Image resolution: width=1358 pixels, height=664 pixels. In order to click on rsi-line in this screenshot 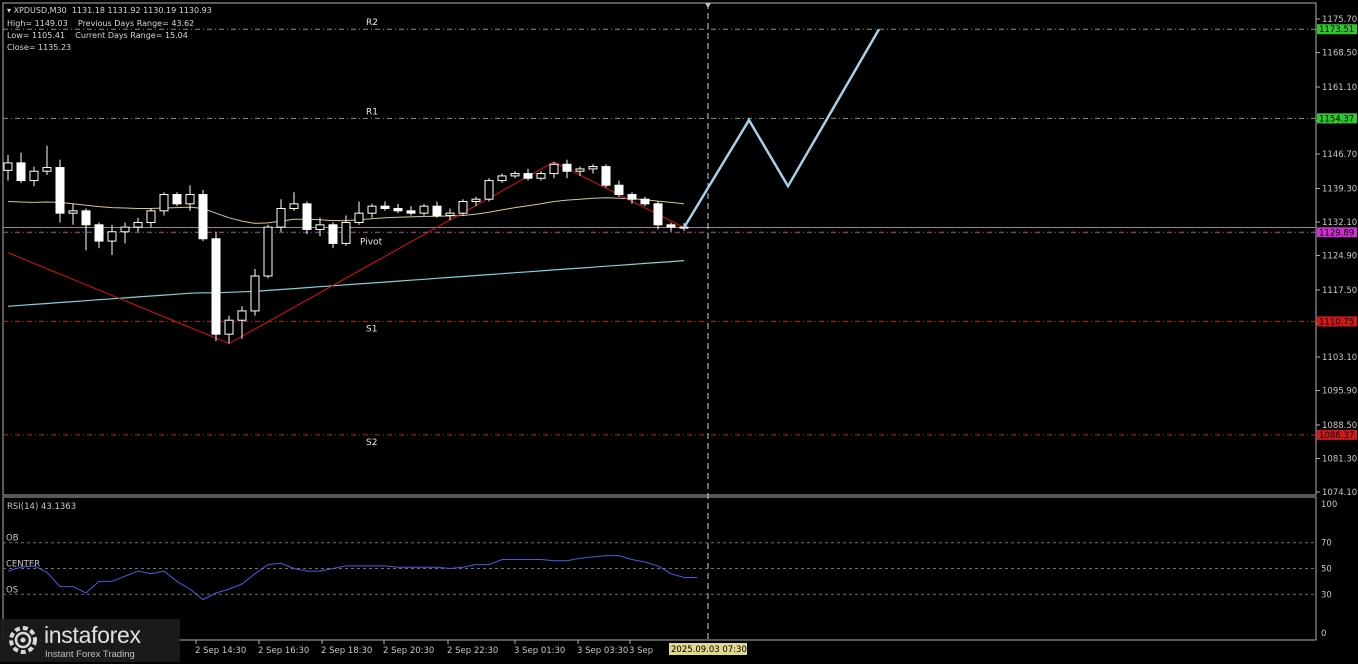, I will do `click(352, 578)`.